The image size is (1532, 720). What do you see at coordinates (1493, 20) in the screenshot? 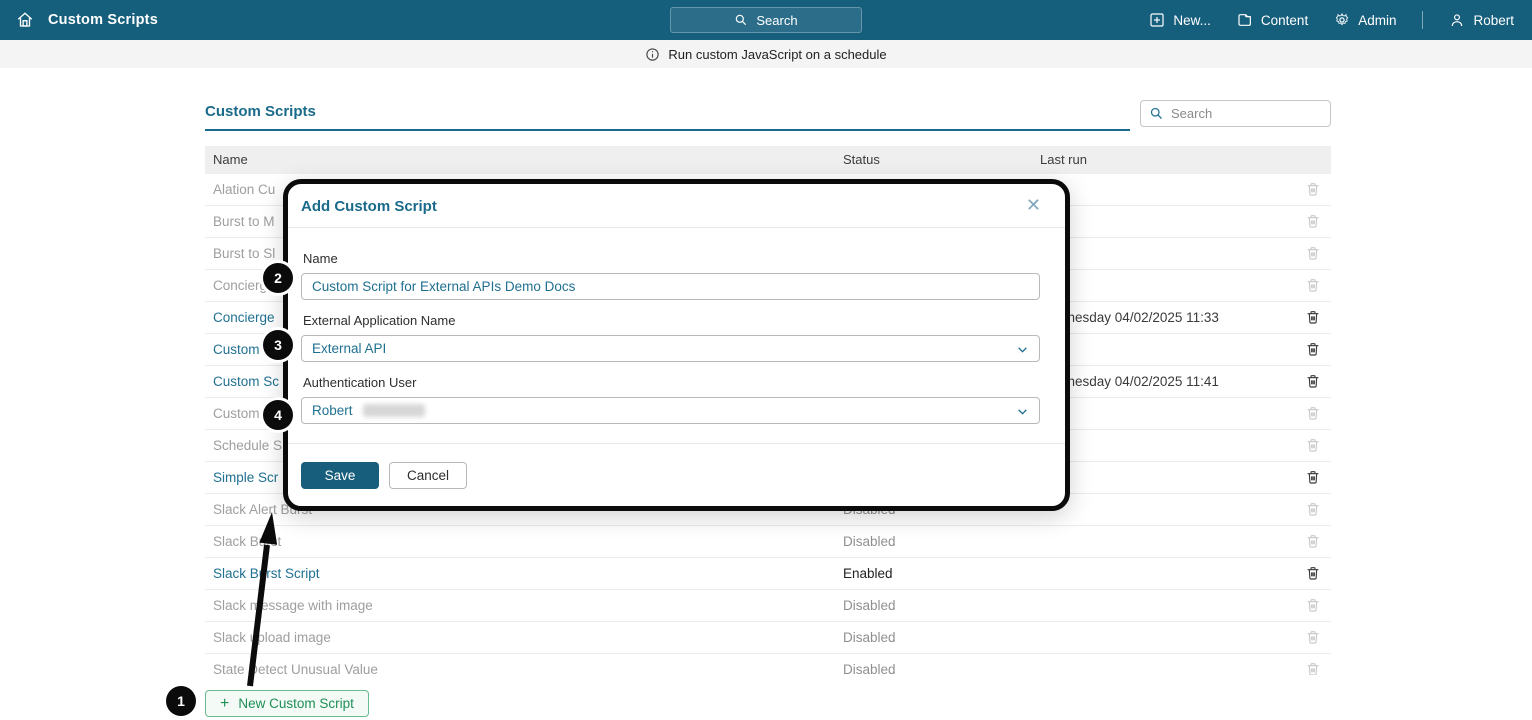
I see `nav-user-label: Robert` at bounding box center [1493, 20].